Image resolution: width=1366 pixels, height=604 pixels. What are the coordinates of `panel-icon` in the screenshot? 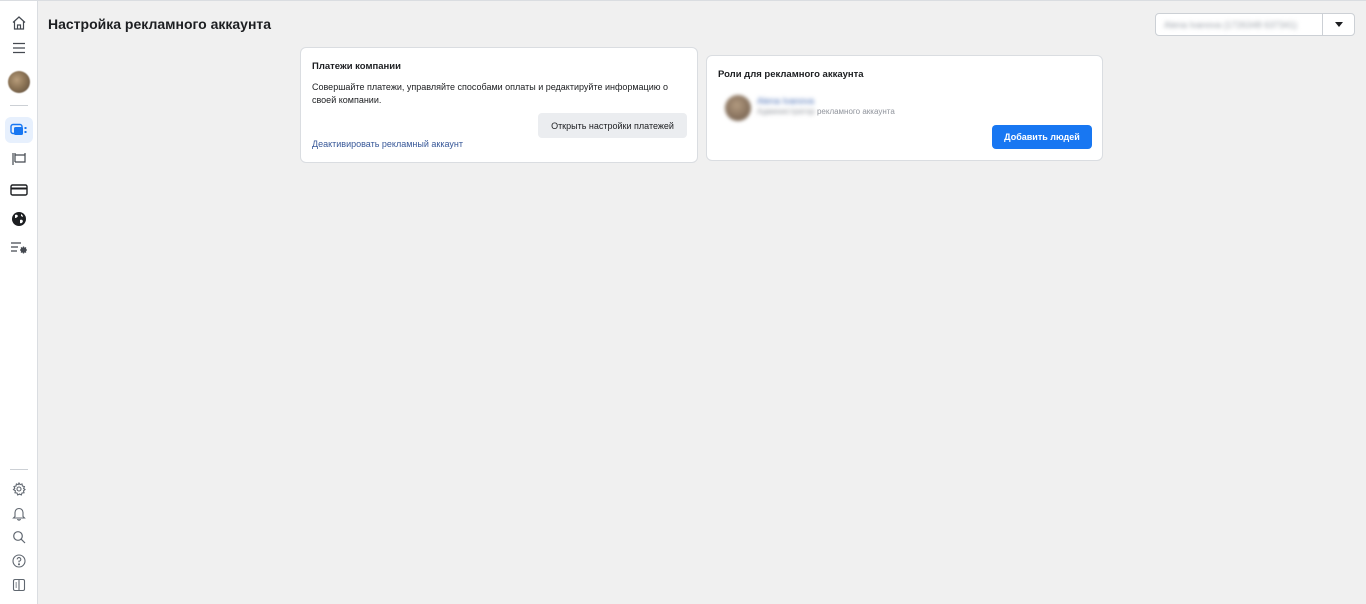 It's located at (19, 585).